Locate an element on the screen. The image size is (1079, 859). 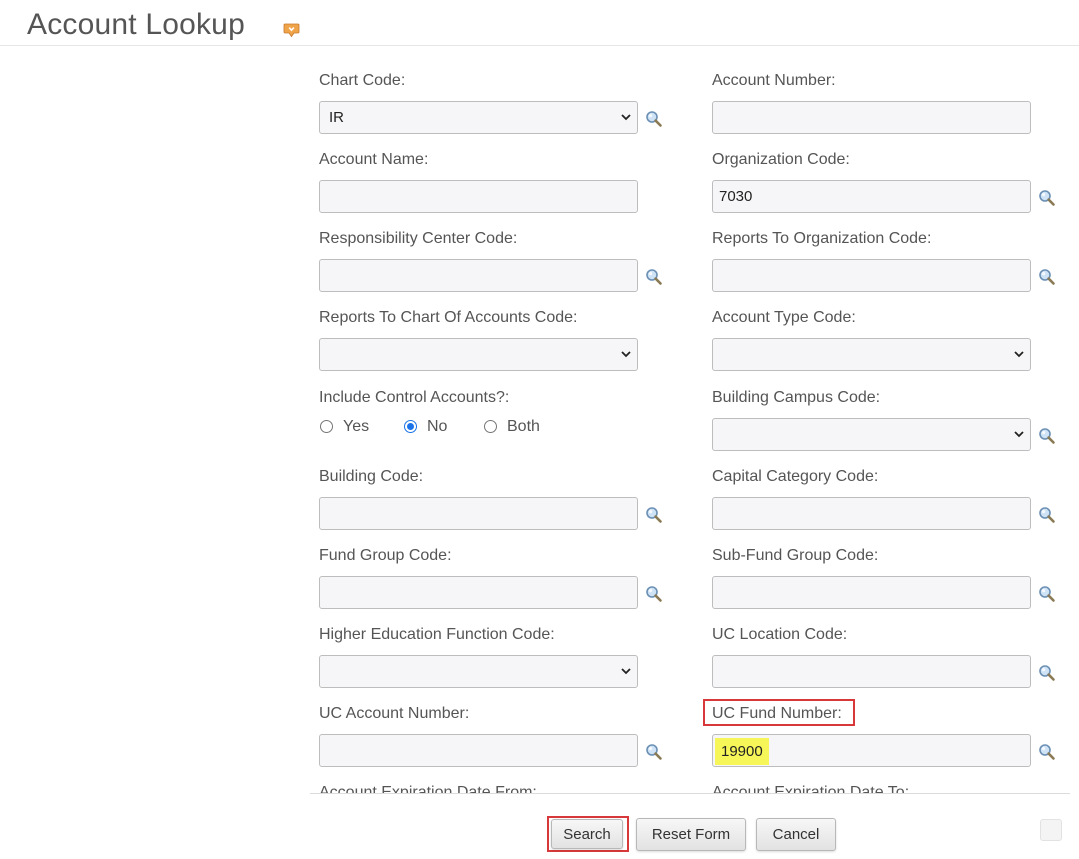
account-type-field: Account Type Code: is located at coordinates (871, 339).